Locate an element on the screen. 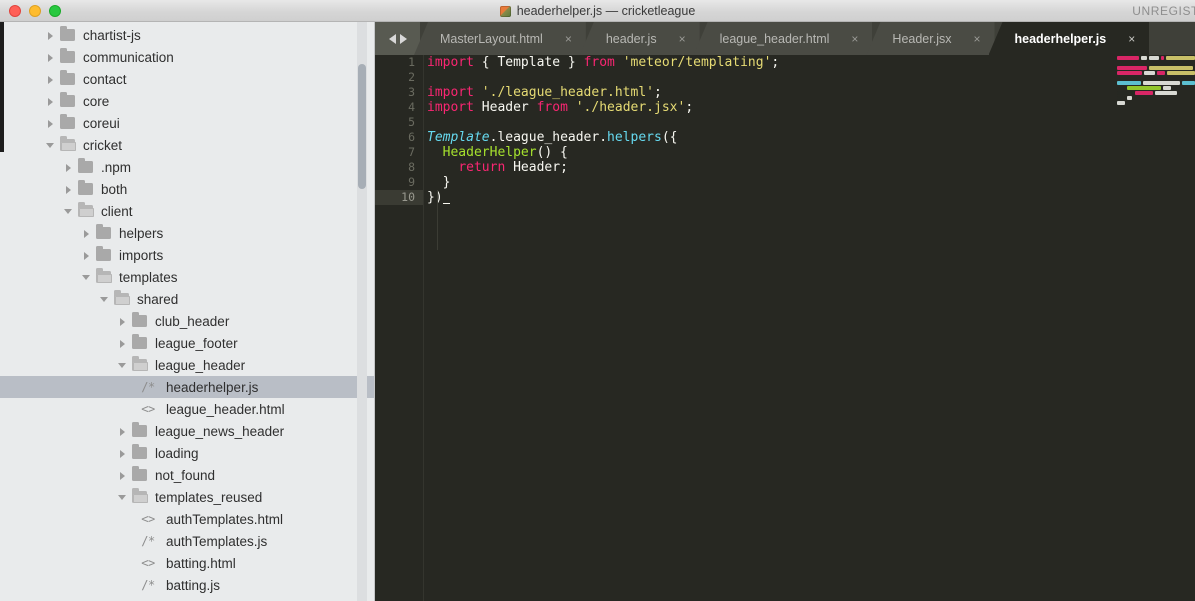 The height and width of the screenshot is (601, 1195). code-line: import Header from './header.jsx'; is located at coordinates (811, 107).